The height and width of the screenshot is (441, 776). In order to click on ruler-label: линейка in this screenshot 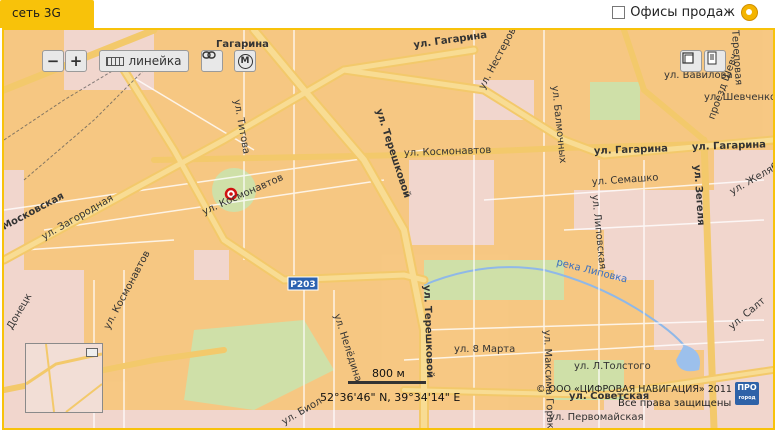, I will do `click(155, 61)`.